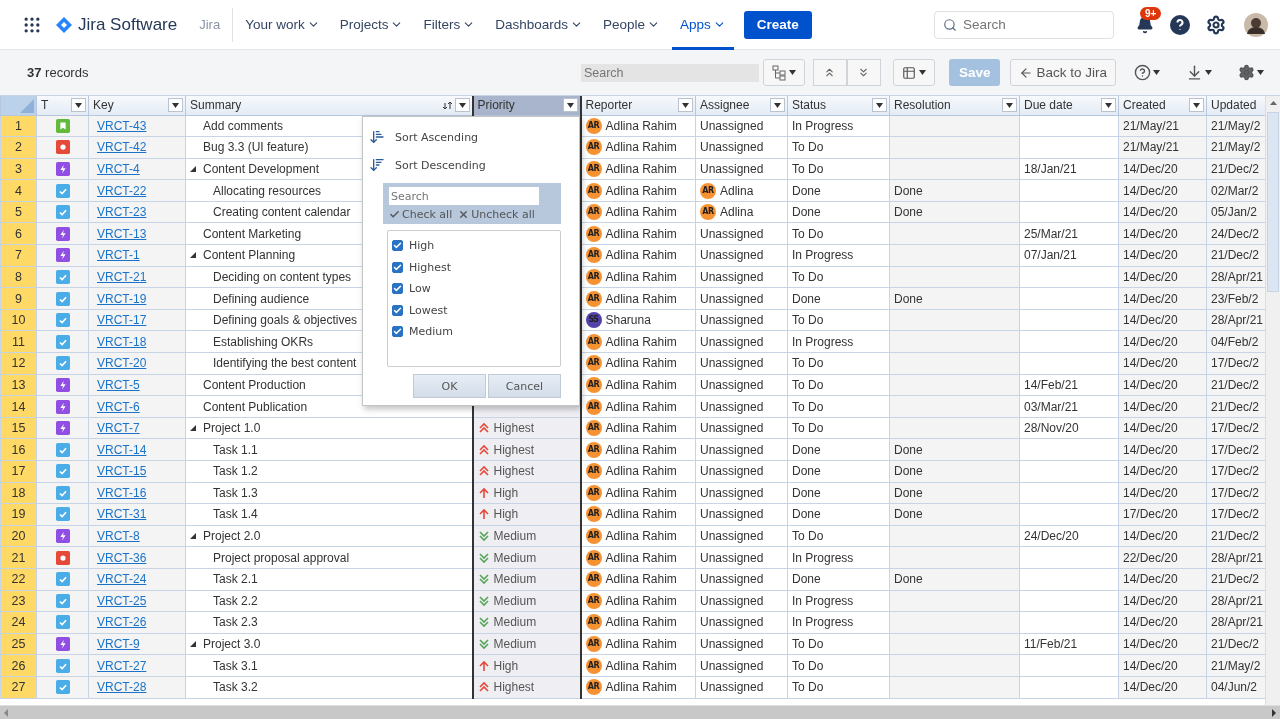 This screenshot has height=719, width=1280. Describe the element at coordinates (1147, 72) in the screenshot. I see `help-menu-button` at that location.